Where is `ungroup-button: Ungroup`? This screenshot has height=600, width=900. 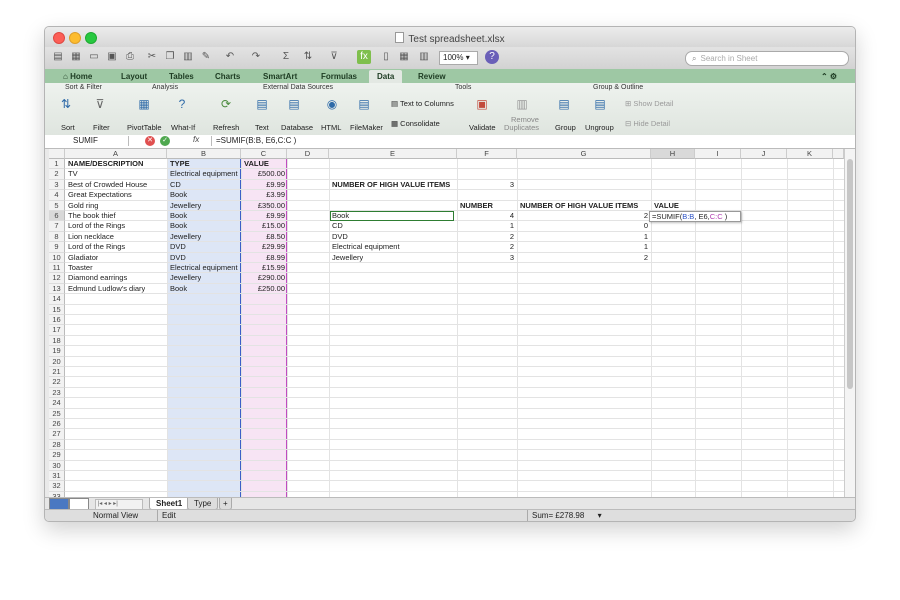 ungroup-button: Ungroup is located at coordinates (599, 127).